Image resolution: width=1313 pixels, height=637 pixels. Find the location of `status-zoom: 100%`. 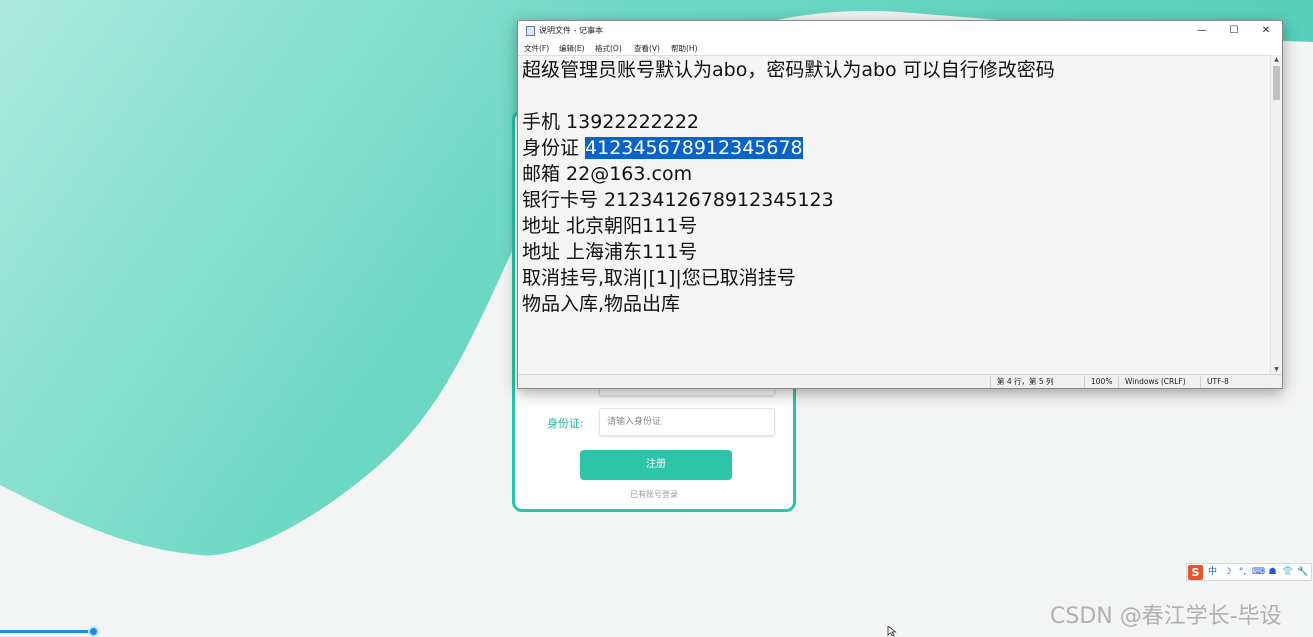

status-zoom: 100% is located at coordinates (1098, 382).